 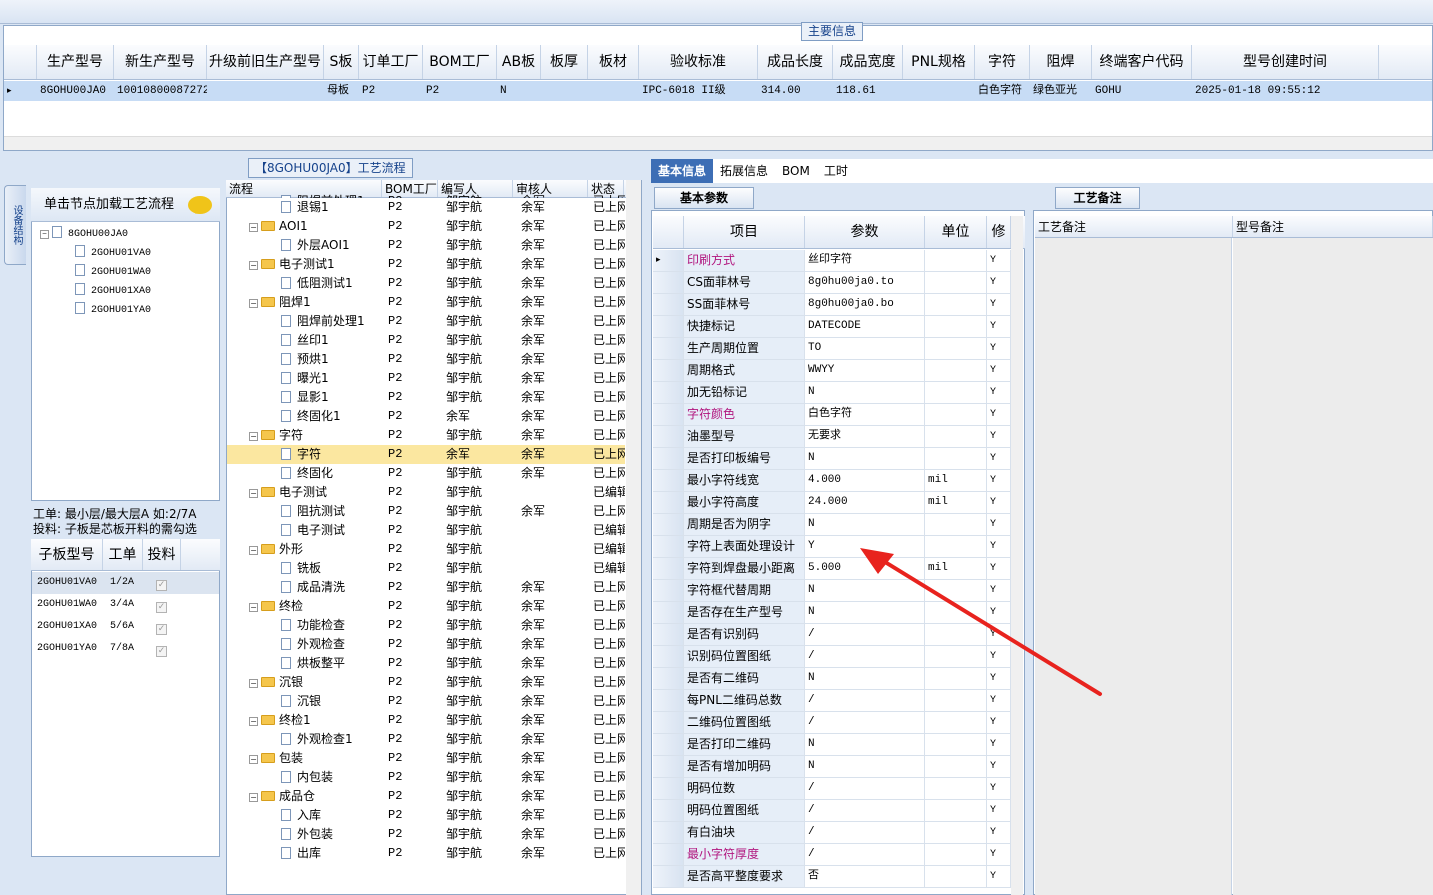 What do you see at coordinates (865, 370) in the screenshot?
I see `param-value-cell: WWYY` at bounding box center [865, 370].